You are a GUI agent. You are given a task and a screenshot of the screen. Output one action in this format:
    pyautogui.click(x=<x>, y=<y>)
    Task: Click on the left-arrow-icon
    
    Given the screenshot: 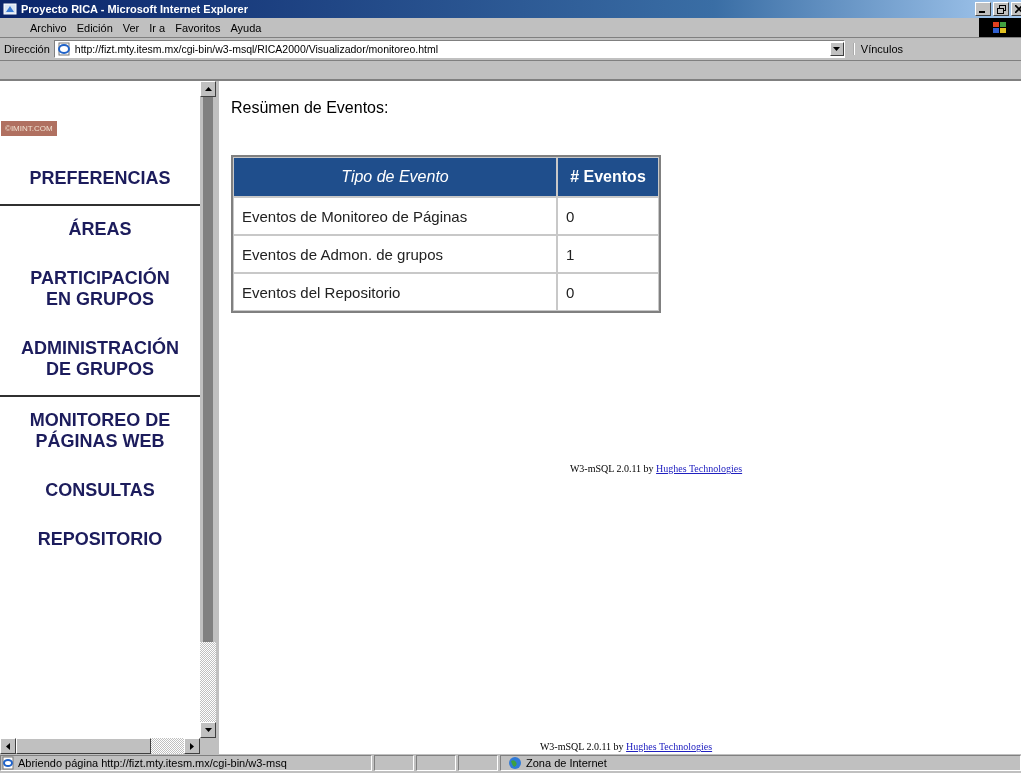 What is the action you would take?
    pyautogui.click(x=8, y=746)
    